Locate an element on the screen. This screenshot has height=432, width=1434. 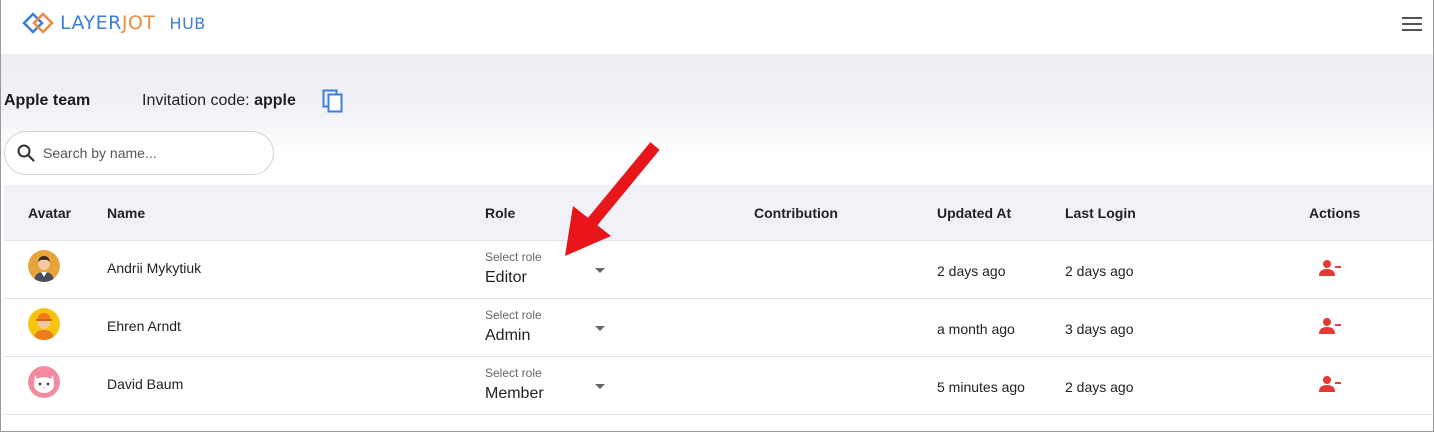
cat-avatar-icon is located at coordinates (44, 382).